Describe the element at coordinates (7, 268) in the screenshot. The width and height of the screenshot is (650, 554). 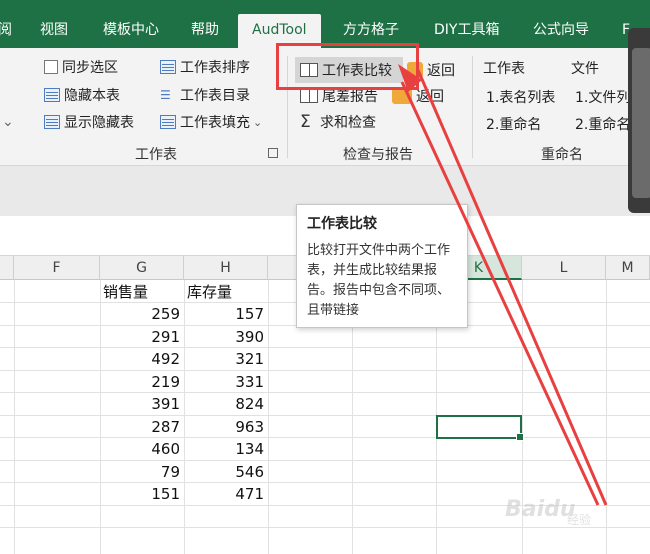
I see `column-header-partial` at that location.